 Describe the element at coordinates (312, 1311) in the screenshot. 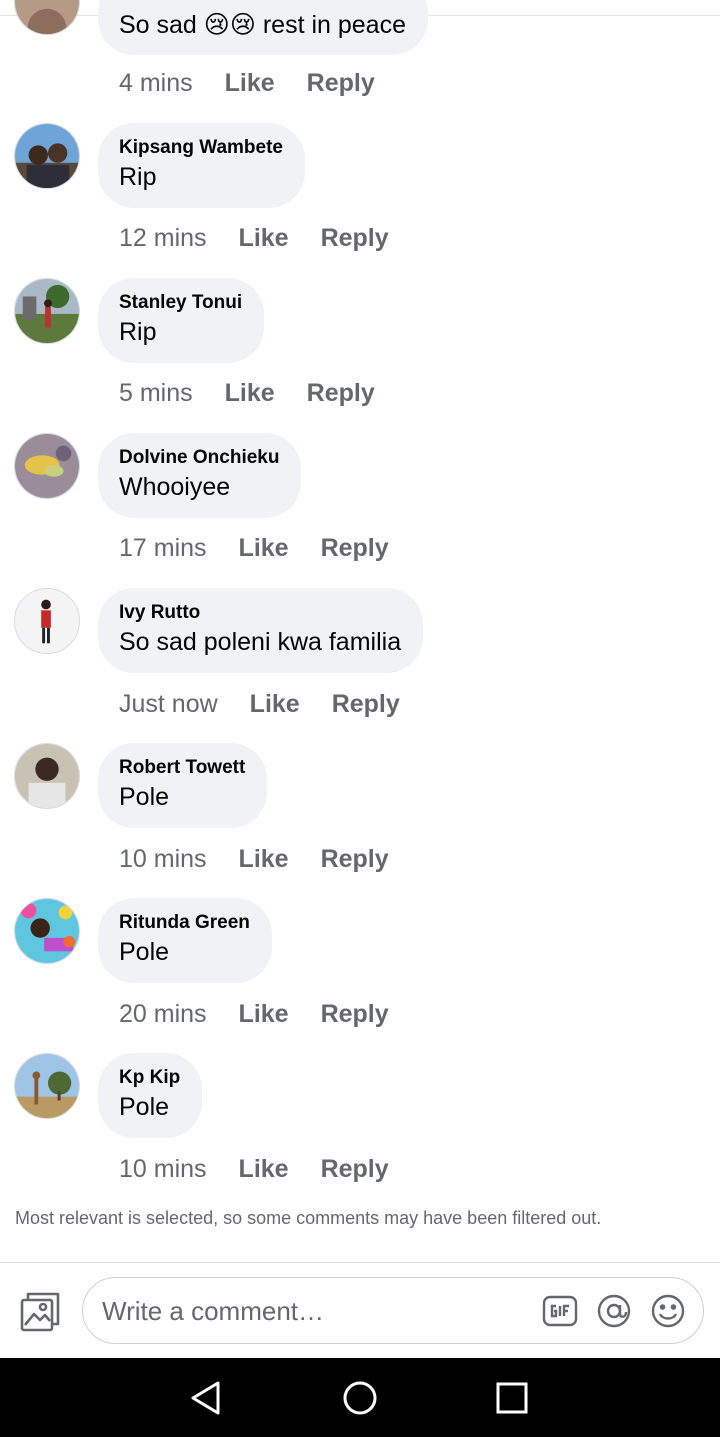

I see `comment-input` at that location.